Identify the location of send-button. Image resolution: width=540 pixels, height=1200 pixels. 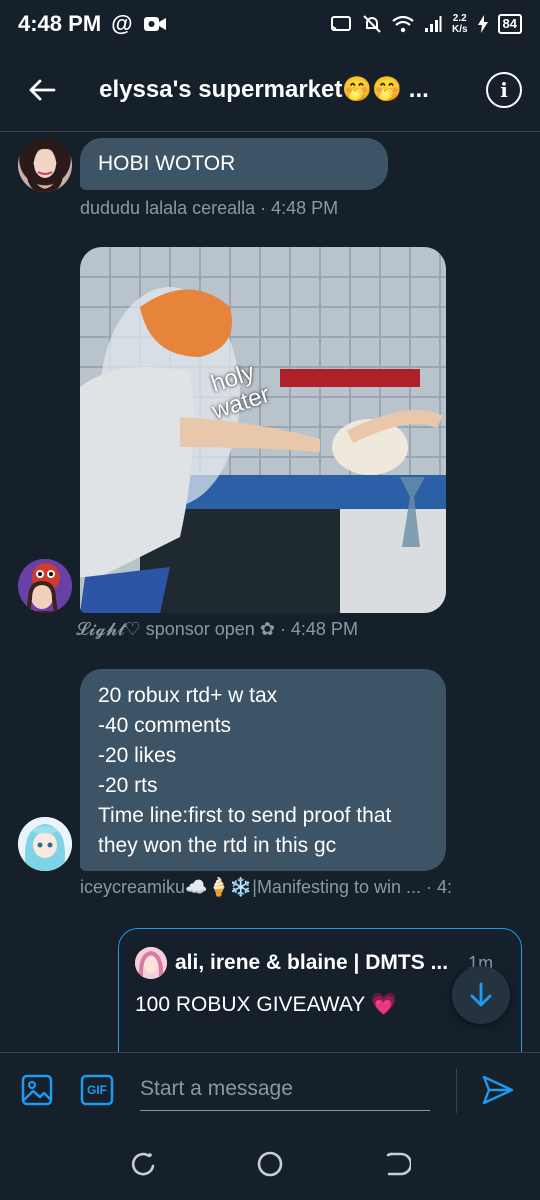
(498, 1090).